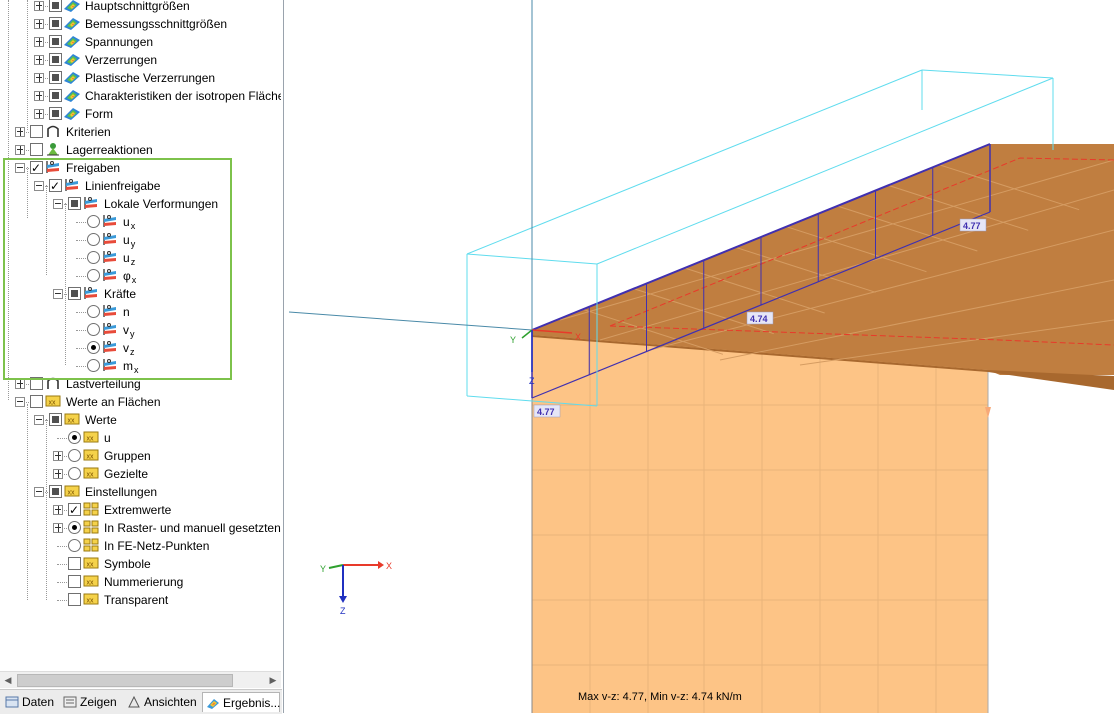 This screenshot has width=1114, height=714. Describe the element at coordinates (140, 420) in the screenshot. I see `tree-item: xx Werte` at that location.